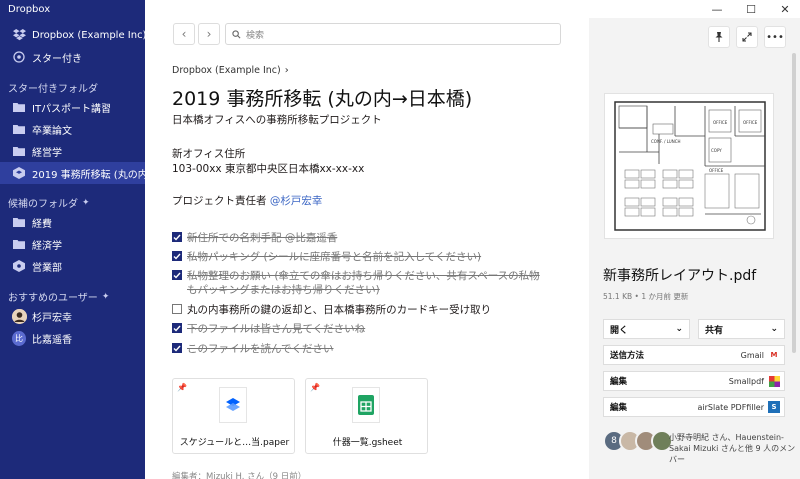 The width and height of the screenshot is (800, 479). What do you see at coordinates (255, 35) in the screenshot?
I see `search-placeholder: 検索` at bounding box center [255, 35].